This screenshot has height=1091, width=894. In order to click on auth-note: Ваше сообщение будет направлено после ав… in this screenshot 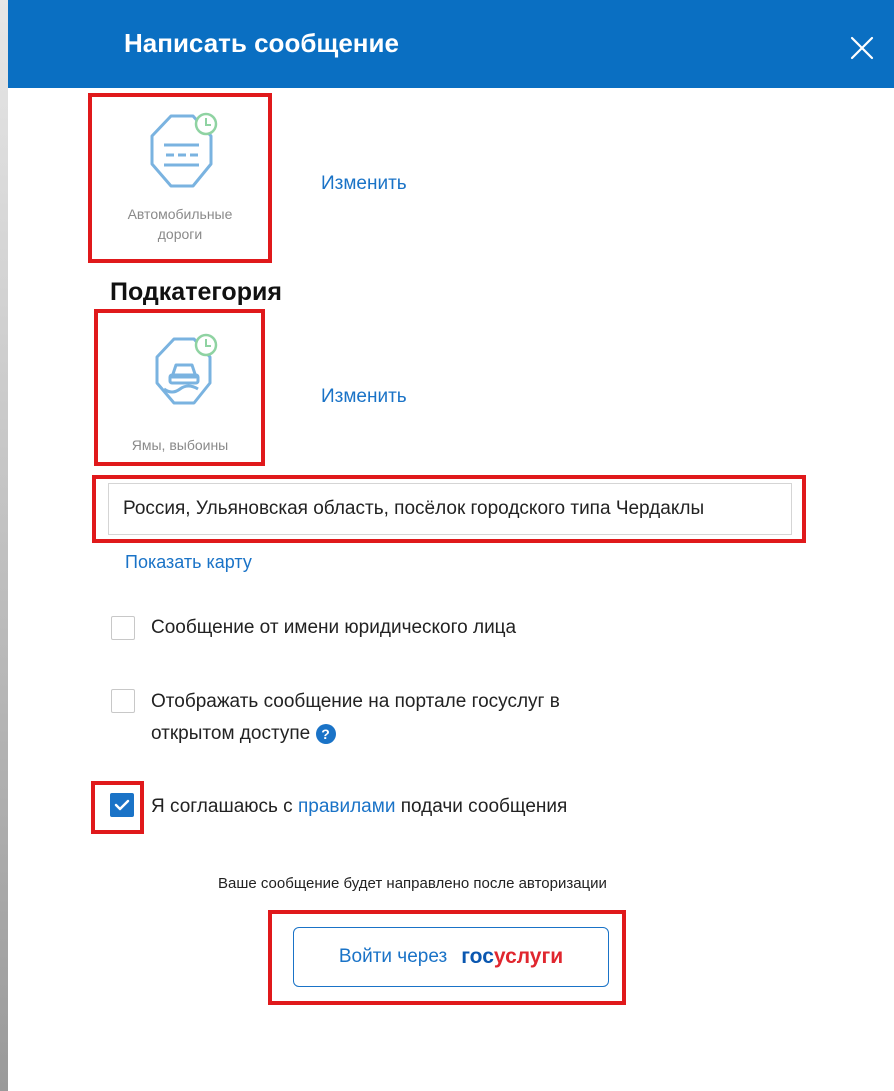, I will do `click(412, 883)`.